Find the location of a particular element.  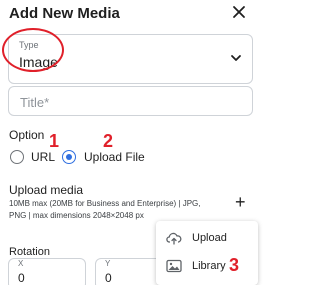

annotation-ellipse is located at coordinates (33, 50).